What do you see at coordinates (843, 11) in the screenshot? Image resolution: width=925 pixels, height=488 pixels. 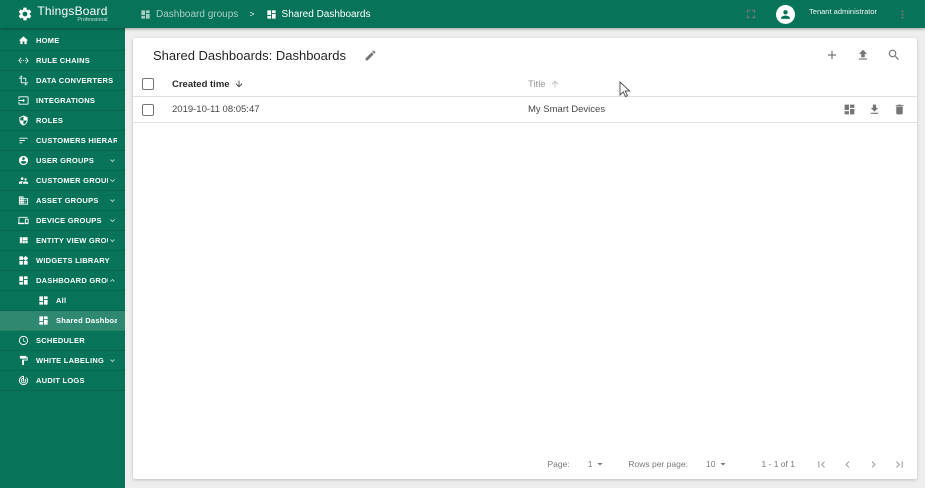 I see `user-name: Tenant administrator` at bounding box center [843, 11].